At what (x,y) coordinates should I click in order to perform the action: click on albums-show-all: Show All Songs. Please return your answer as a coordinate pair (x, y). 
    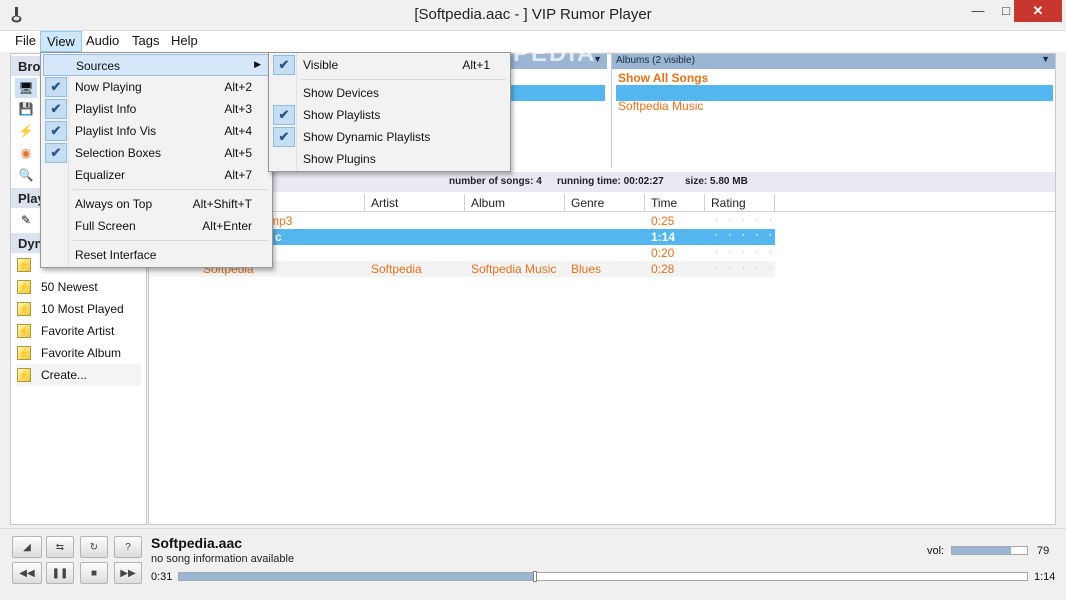
    Looking at the image, I should click on (834, 78).